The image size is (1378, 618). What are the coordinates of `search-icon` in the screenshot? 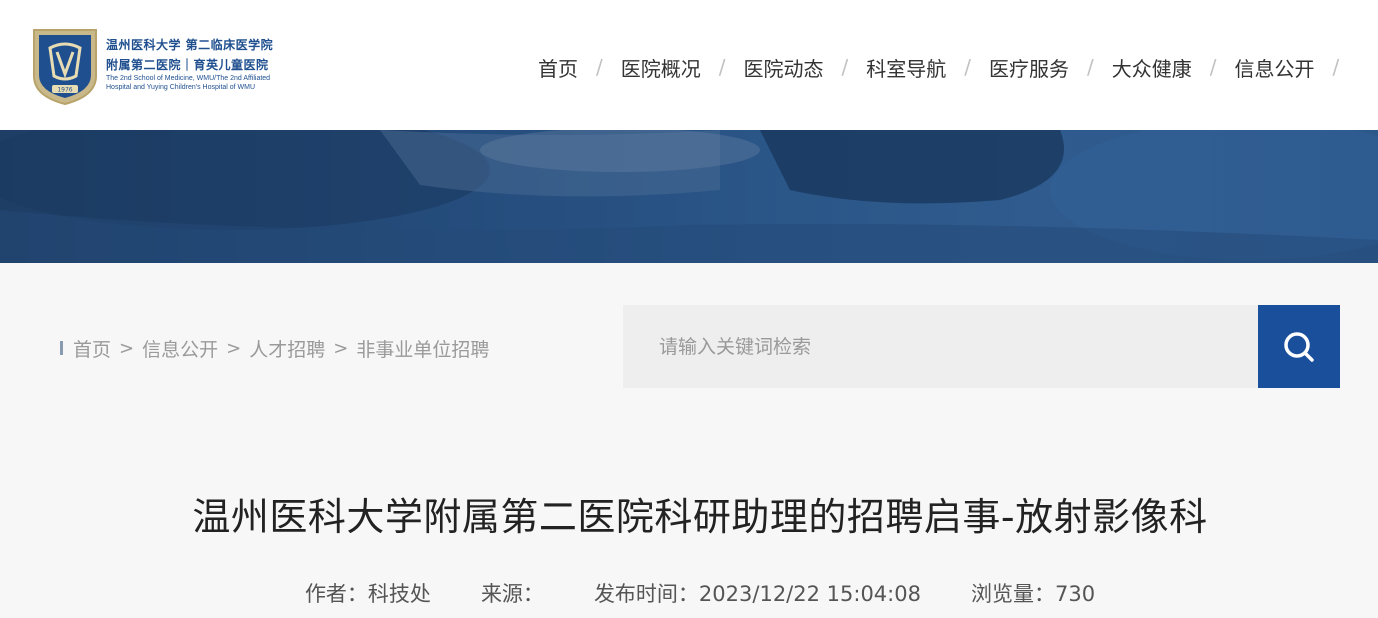 It's located at (1299, 346).